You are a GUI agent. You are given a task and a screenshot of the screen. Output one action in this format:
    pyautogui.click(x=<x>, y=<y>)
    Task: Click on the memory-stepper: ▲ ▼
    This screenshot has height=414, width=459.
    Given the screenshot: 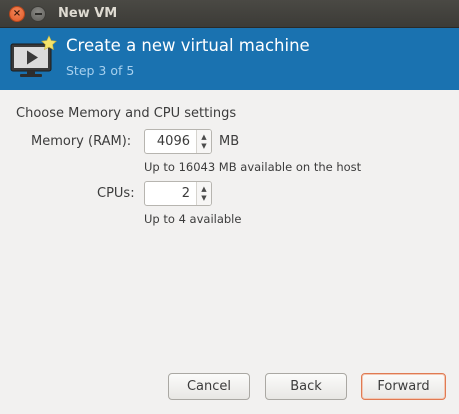 What is the action you would take?
    pyautogui.click(x=203, y=141)
    